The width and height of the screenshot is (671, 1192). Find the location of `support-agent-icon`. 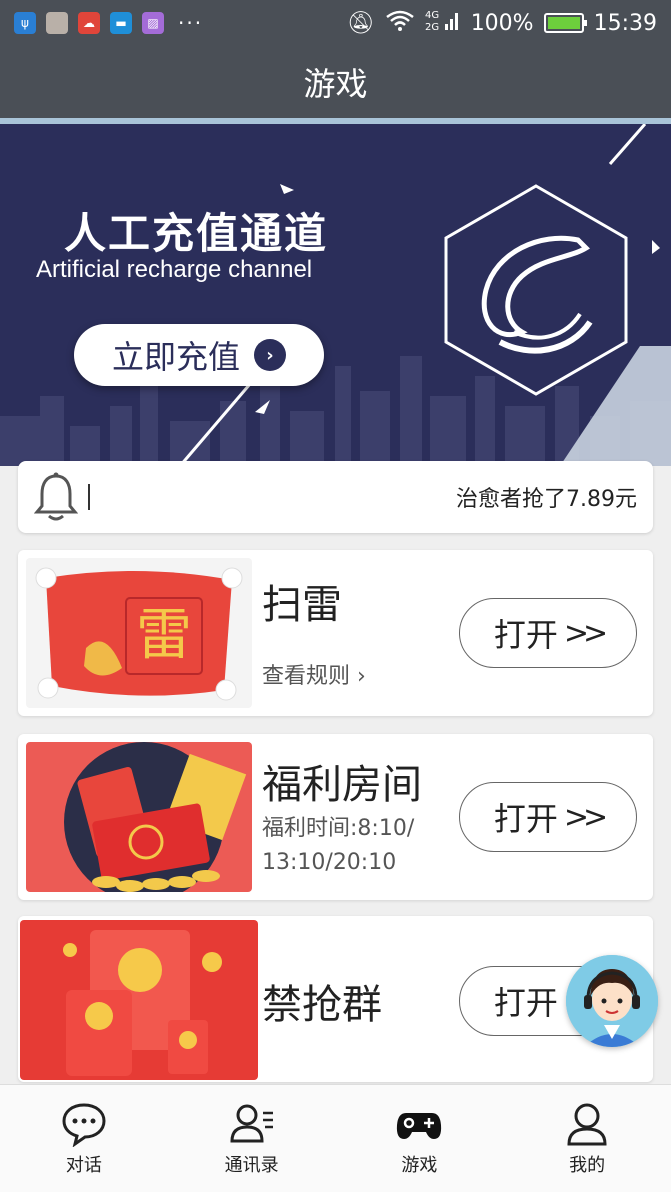

support-agent-icon is located at coordinates (612, 1001).